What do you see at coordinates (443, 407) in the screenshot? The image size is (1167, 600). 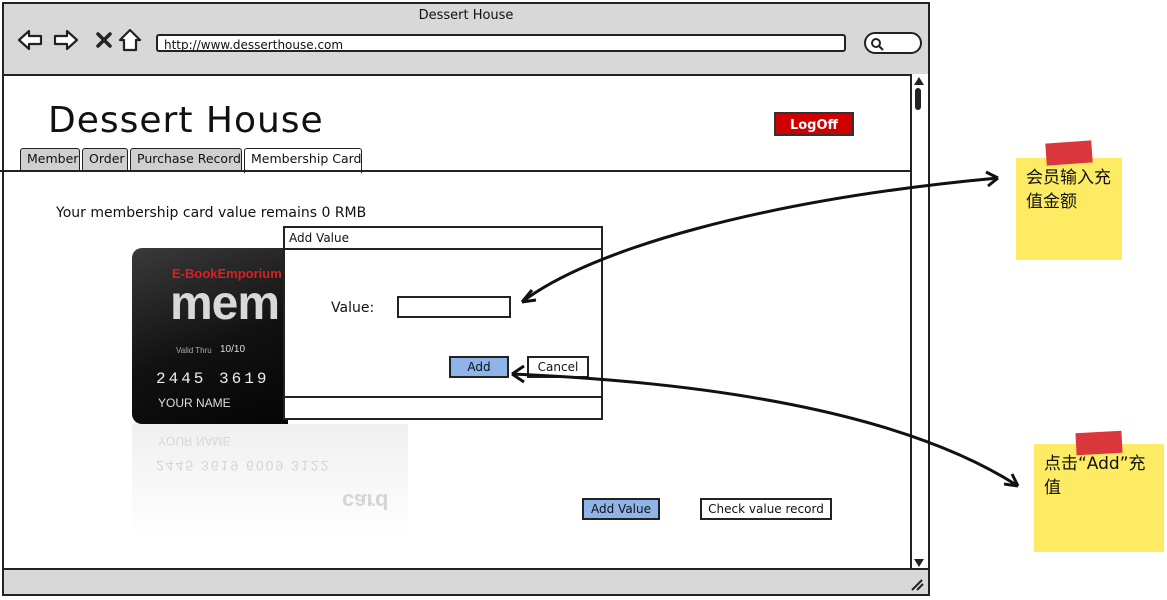 I see `dialog-footer` at bounding box center [443, 407].